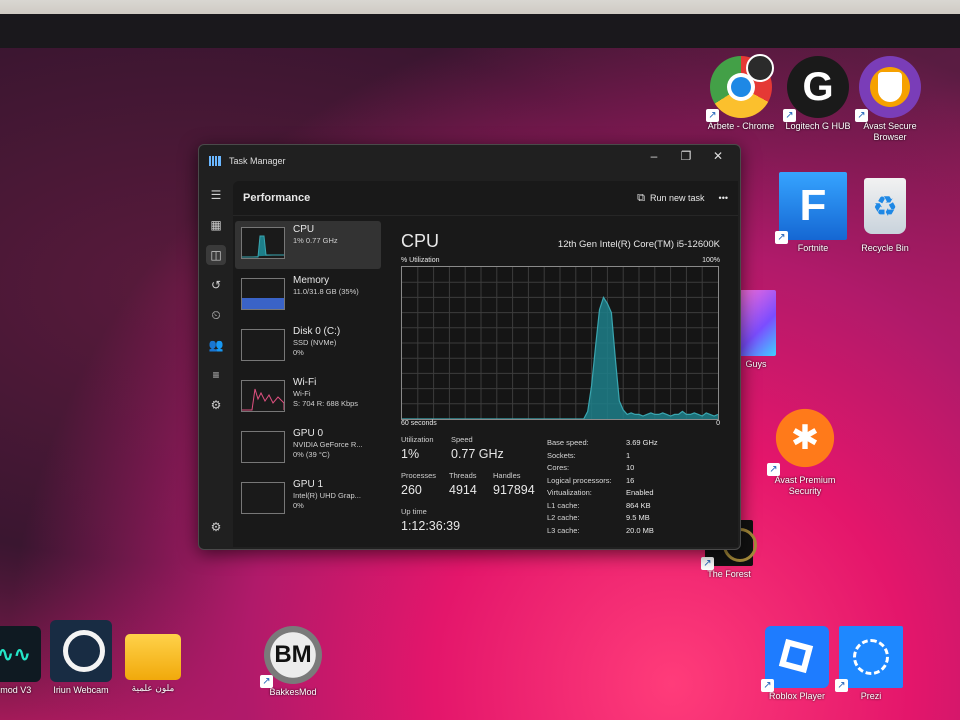  I want to click on stat-threads: Threads 4914, so click(463, 484).